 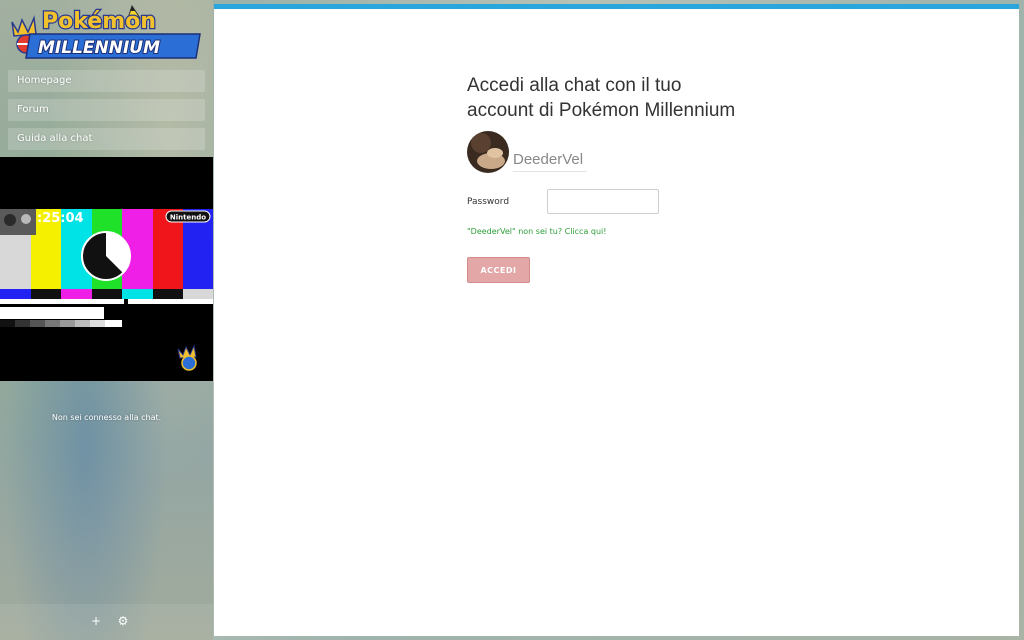 I want to click on nav-item-guida-alla-chat: Guida alla chat, so click(x=106, y=139).